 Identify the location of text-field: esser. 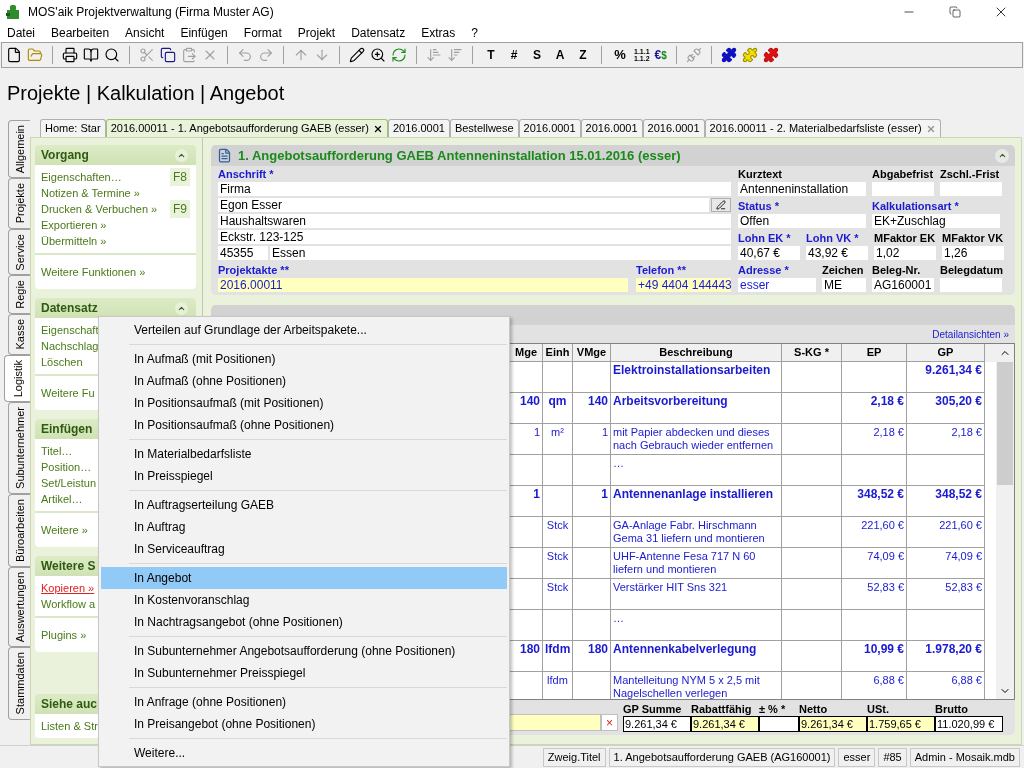
(777, 285).